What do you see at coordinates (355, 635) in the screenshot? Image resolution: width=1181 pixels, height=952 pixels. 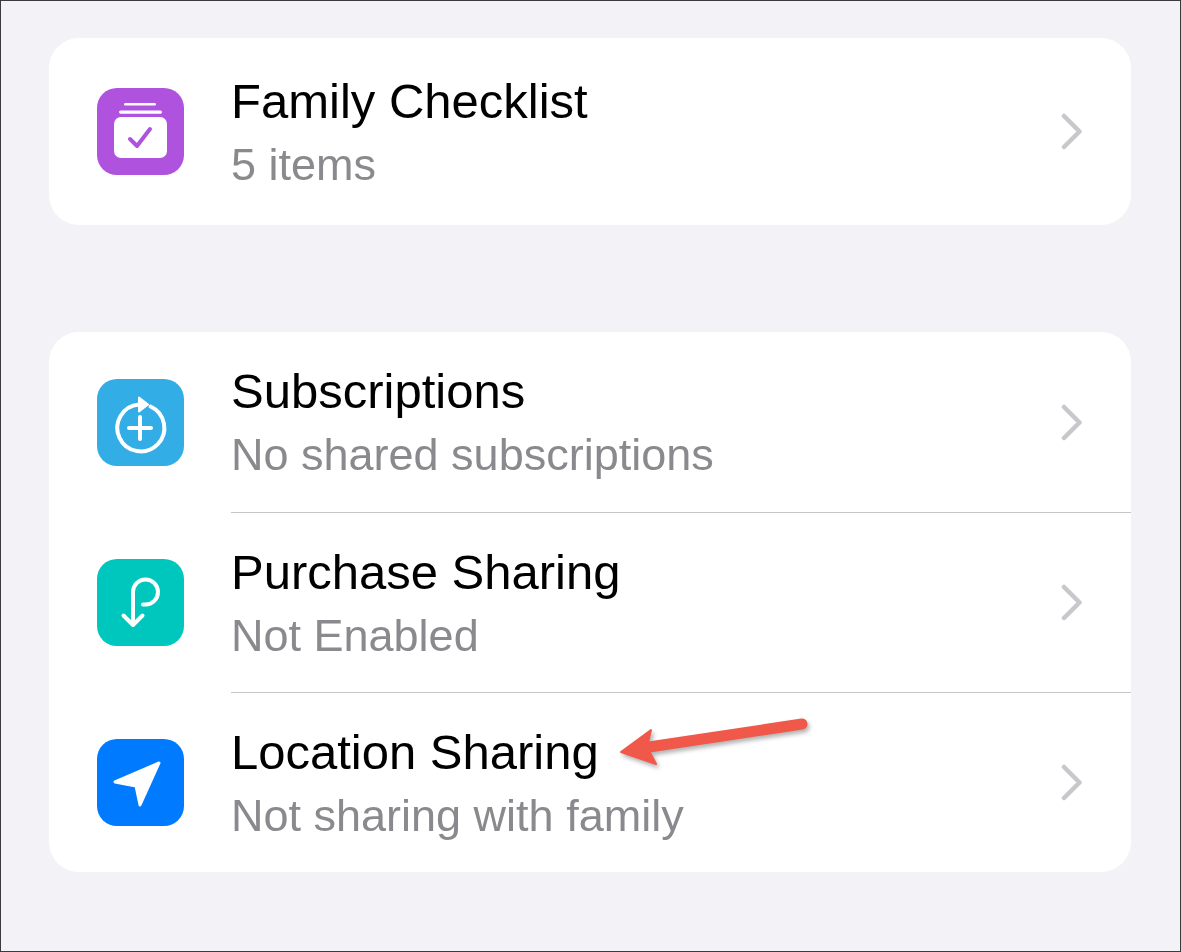 I see `row-subtitle: Not Enabled` at bounding box center [355, 635].